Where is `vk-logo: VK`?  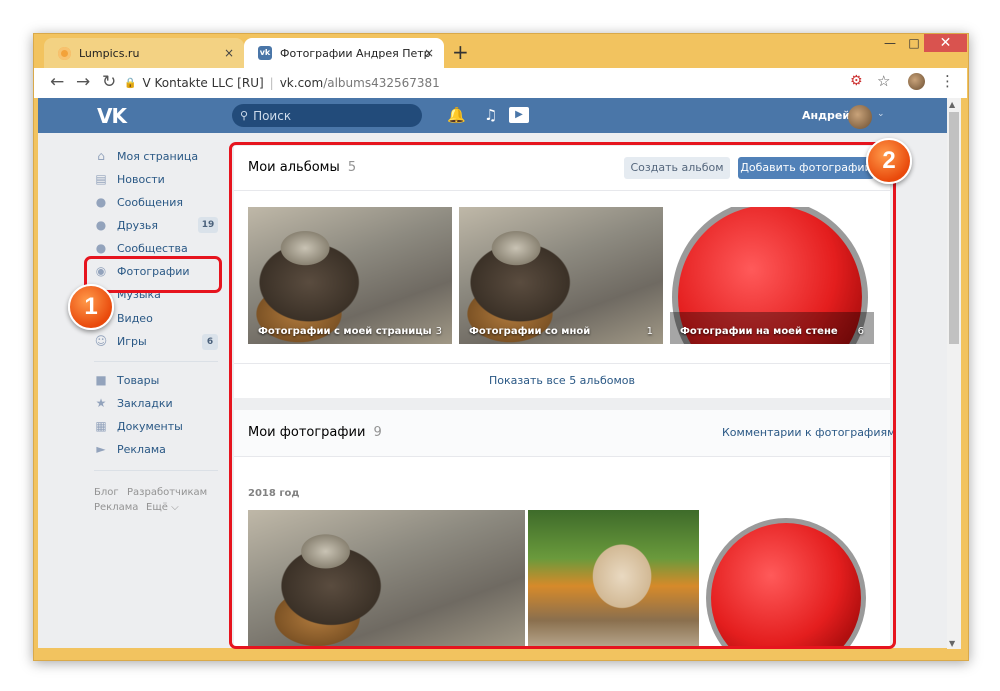 vk-logo: VK is located at coordinates (112, 116).